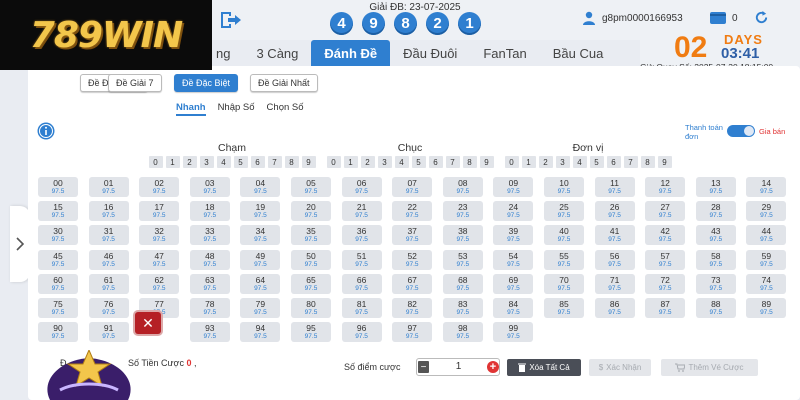  Describe the element at coordinates (260, 308) in the screenshot. I see `number-cell: 79 97.5` at that location.